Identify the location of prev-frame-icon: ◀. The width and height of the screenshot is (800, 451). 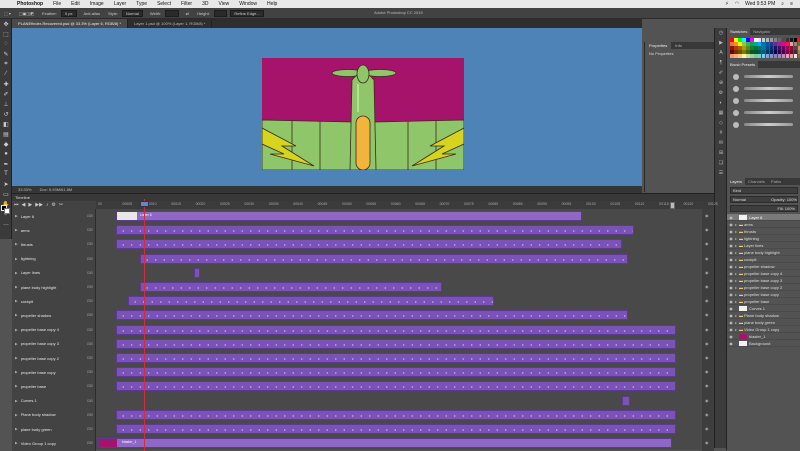
(24, 205).